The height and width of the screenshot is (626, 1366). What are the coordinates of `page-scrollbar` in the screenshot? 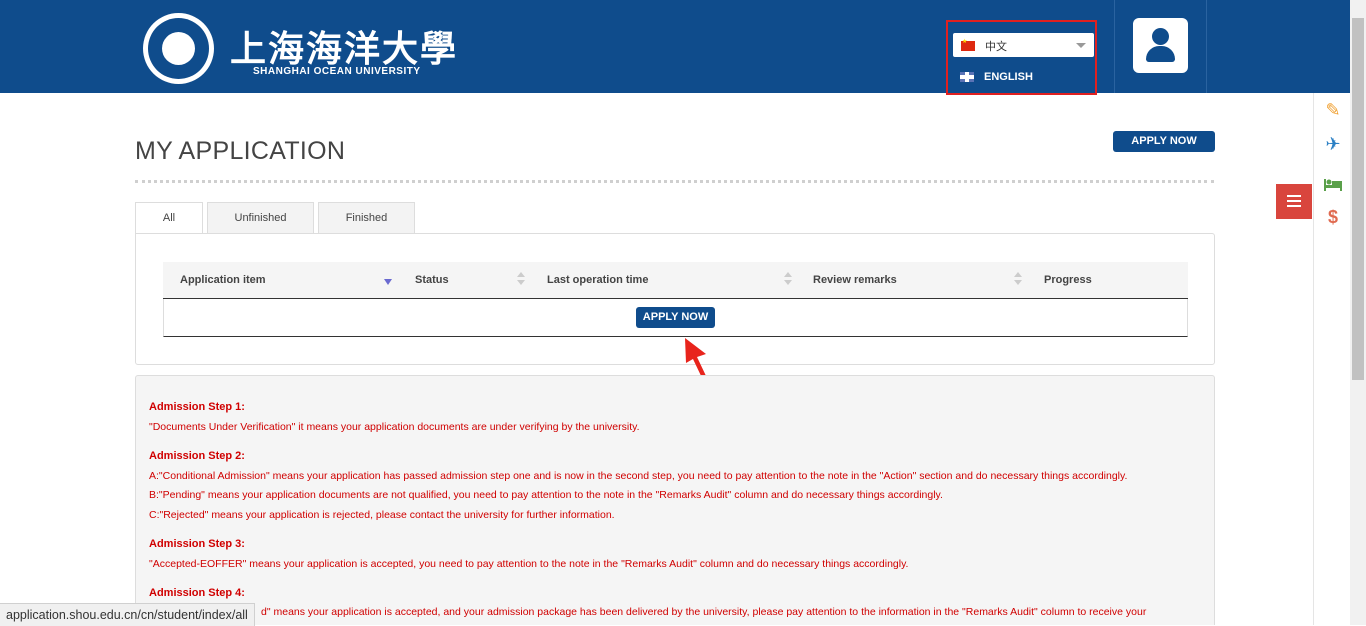 It's located at (1358, 312).